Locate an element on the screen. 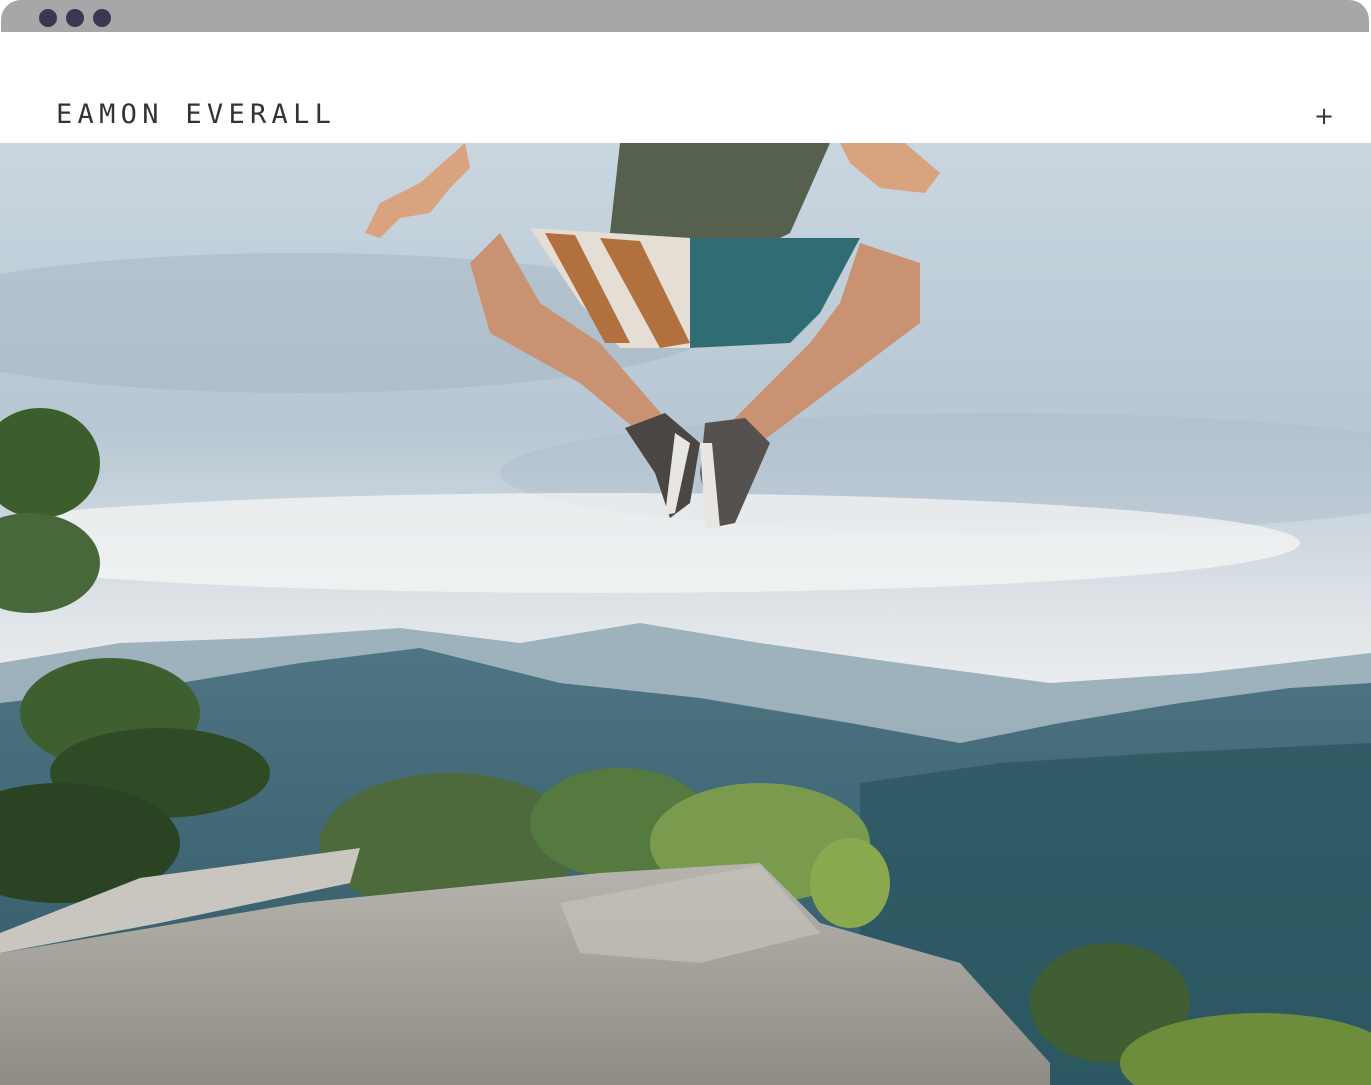 This screenshot has height=1085, width=1371. window-titlebar is located at coordinates (685, 16).